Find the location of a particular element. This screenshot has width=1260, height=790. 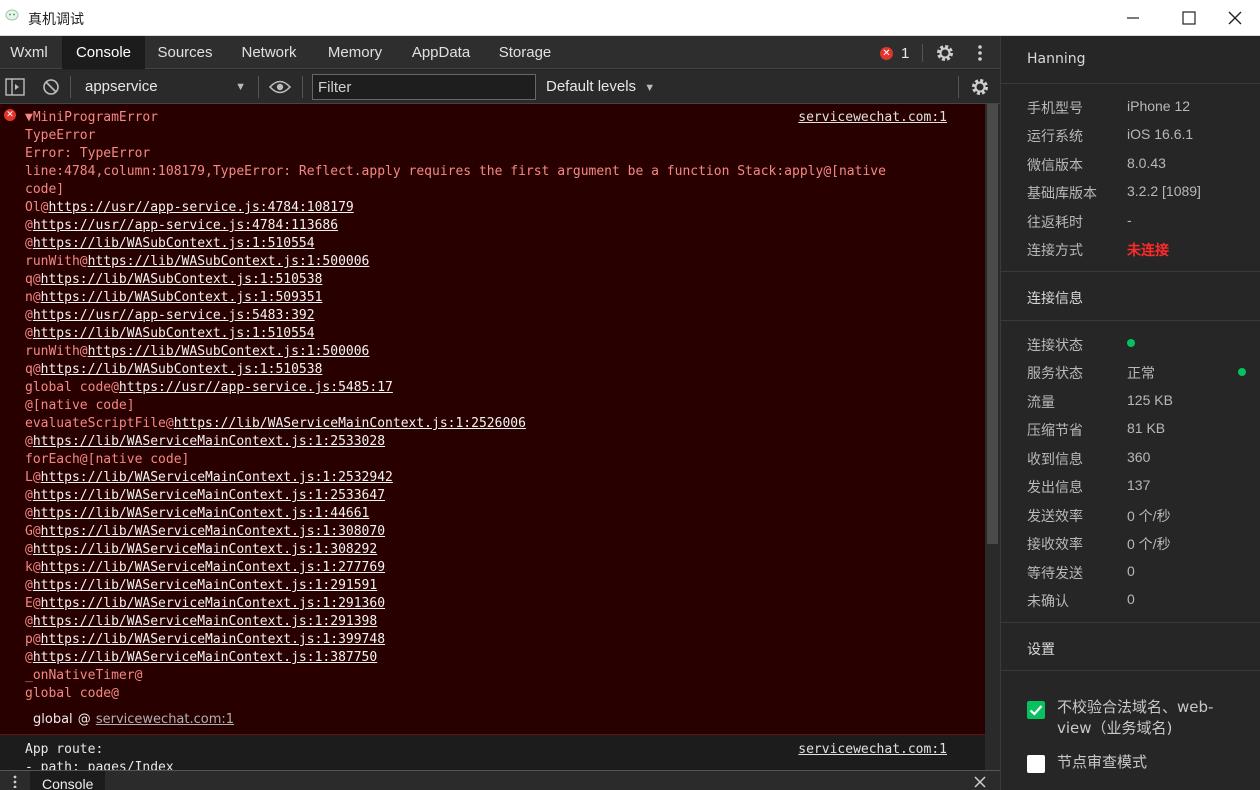

drawer-menu-icon is located at coordinates (15, 781).